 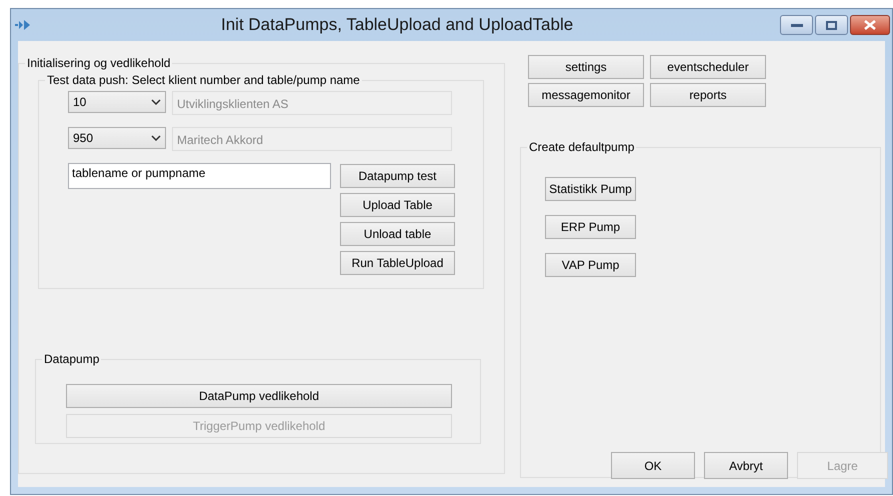 I want to click on button: Avbryt, so click(x=746, y=465).